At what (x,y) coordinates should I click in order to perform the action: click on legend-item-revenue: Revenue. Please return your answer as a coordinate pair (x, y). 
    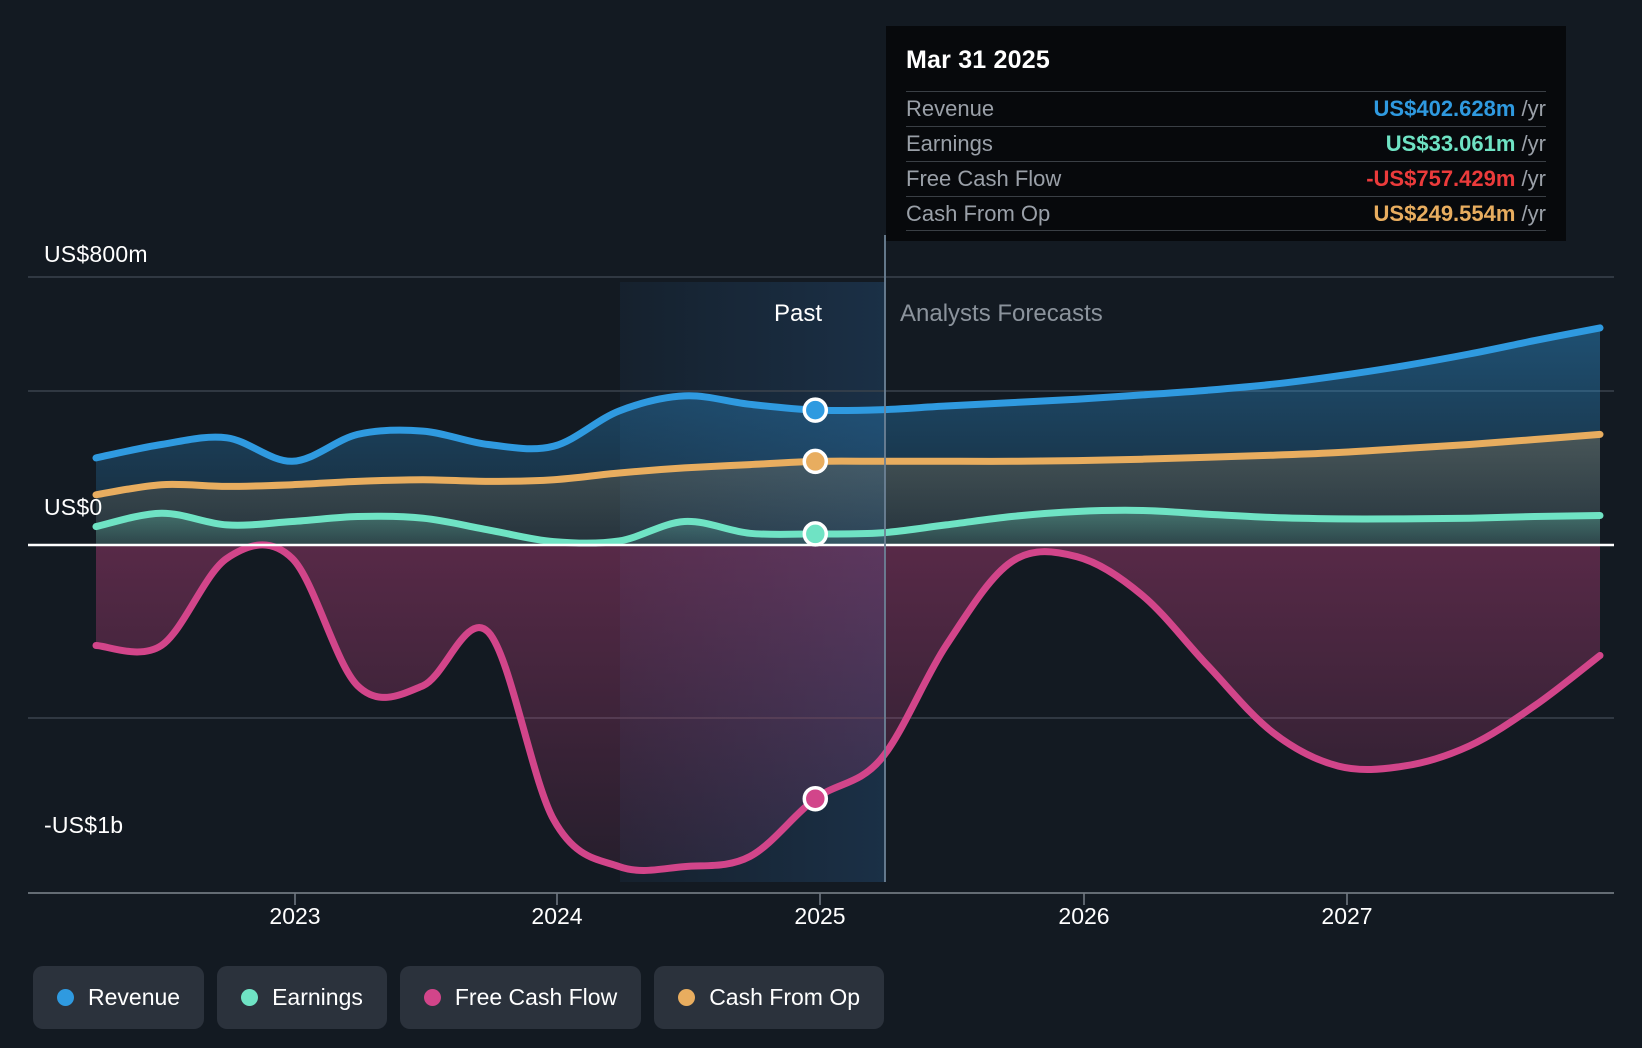
    Looking at the image, I should click on (119, 997).